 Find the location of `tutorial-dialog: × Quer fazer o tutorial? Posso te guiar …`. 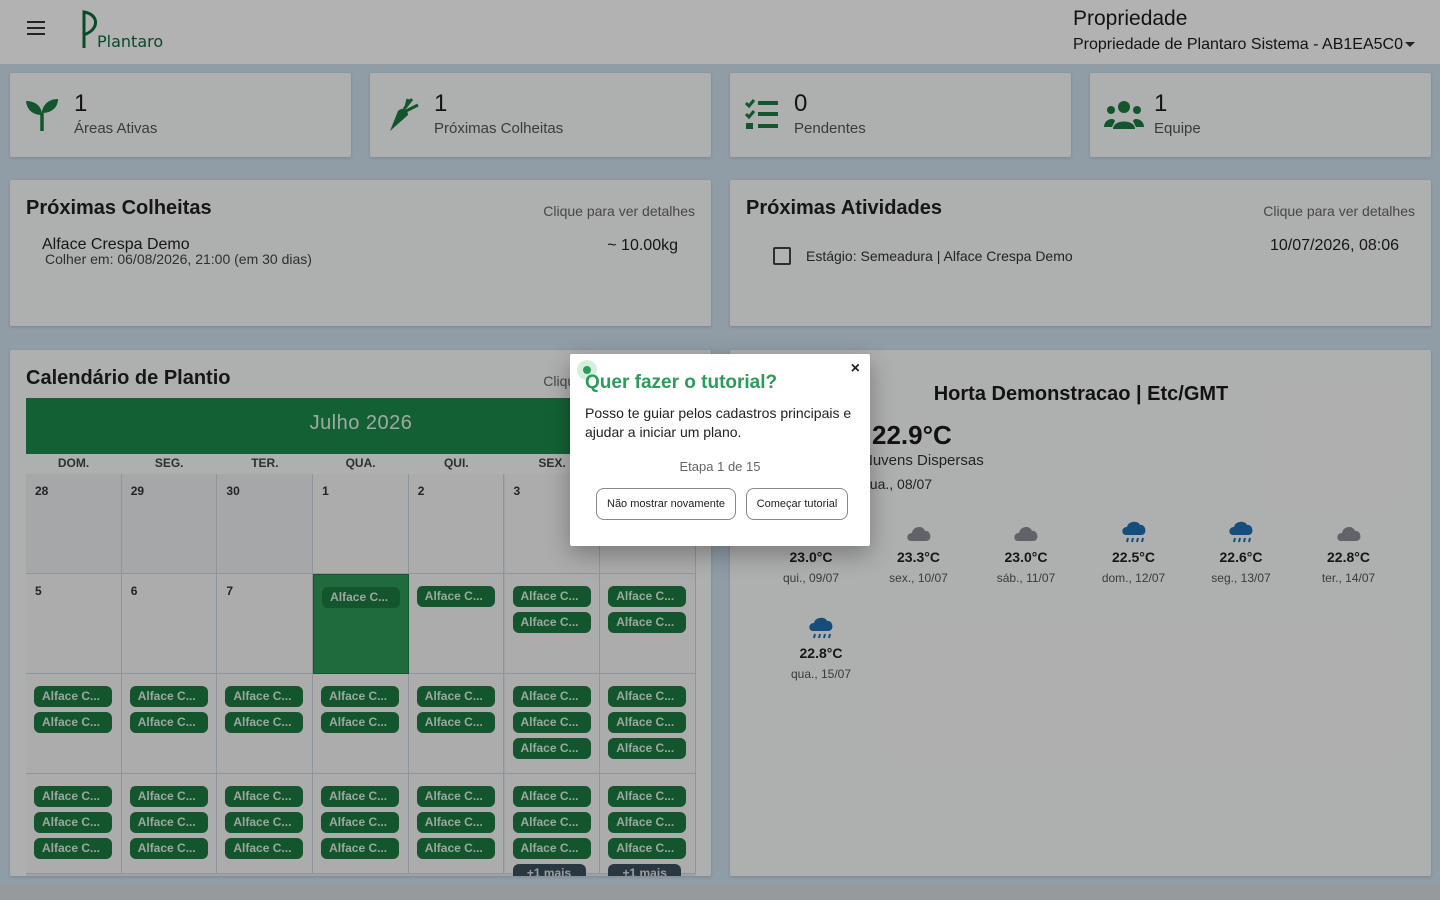

tutorial-dialog: × Quer fazer o tutorial? Posso te guiar … is located at coordinates (720, 450).